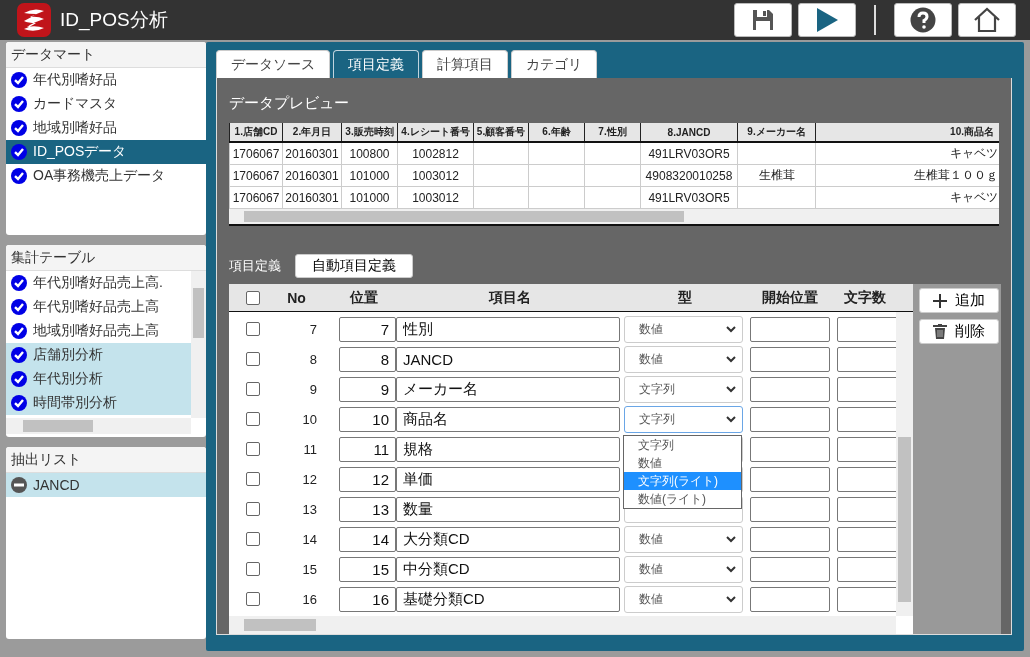  What do you see at coordinates (98, 403) in the screenshot?
I see `summary-table-item: 時間帯別分析` at bounding box center [98, 403].